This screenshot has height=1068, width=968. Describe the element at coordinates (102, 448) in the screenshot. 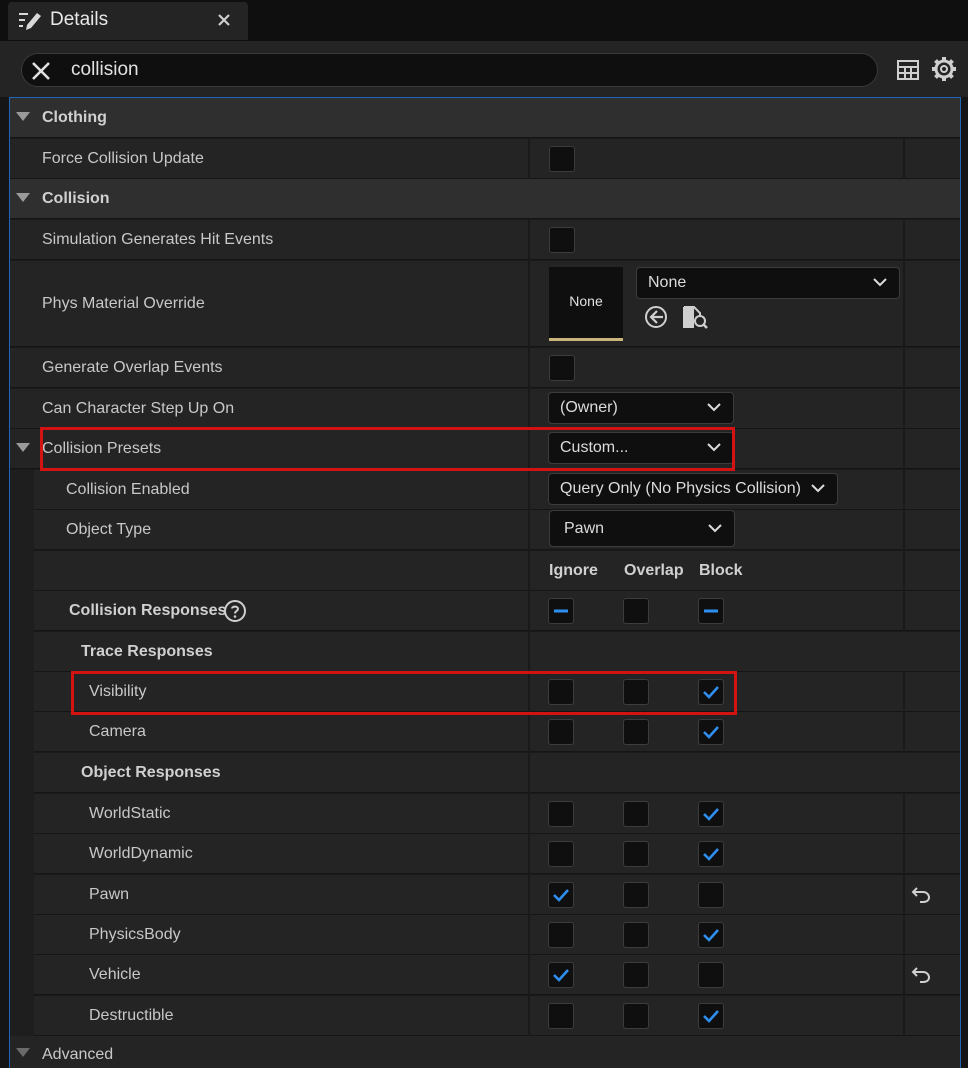

I see `property-label: Collision Presets` at that location.